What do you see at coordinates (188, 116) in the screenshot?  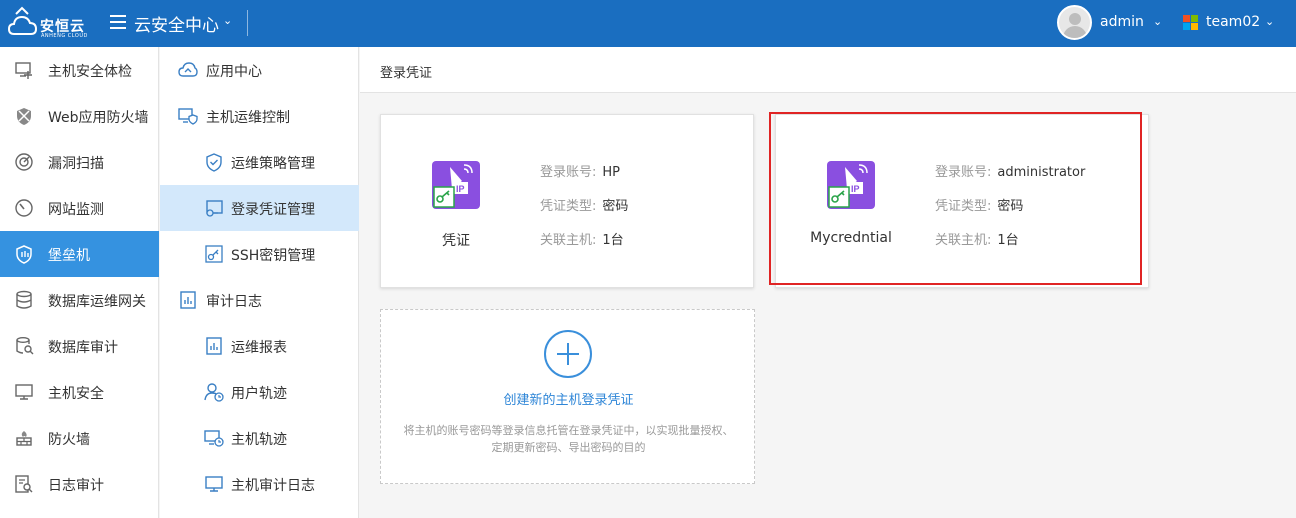 I see `host-shield-icon` at bounding box center [188, 116].